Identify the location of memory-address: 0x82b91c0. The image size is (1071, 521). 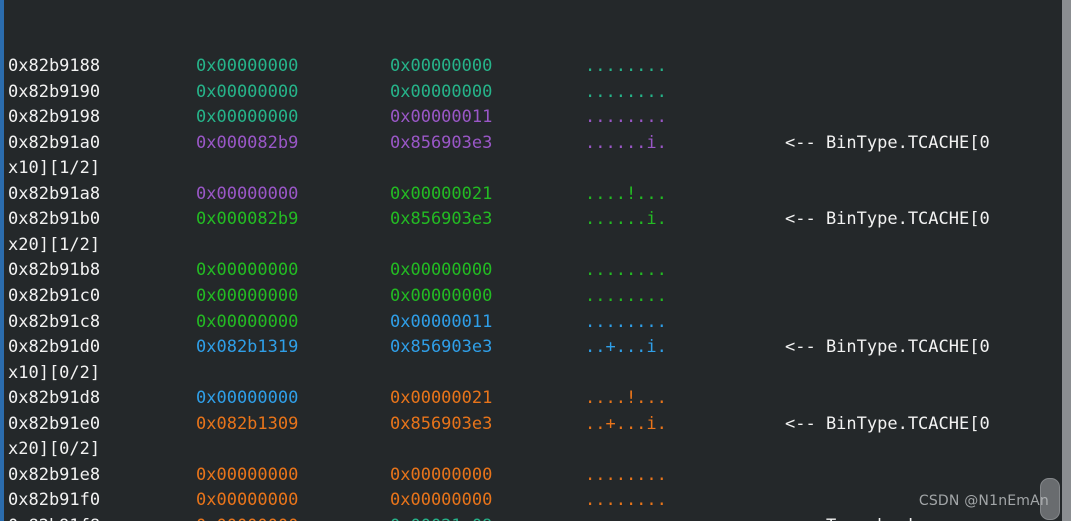
(54, 296).